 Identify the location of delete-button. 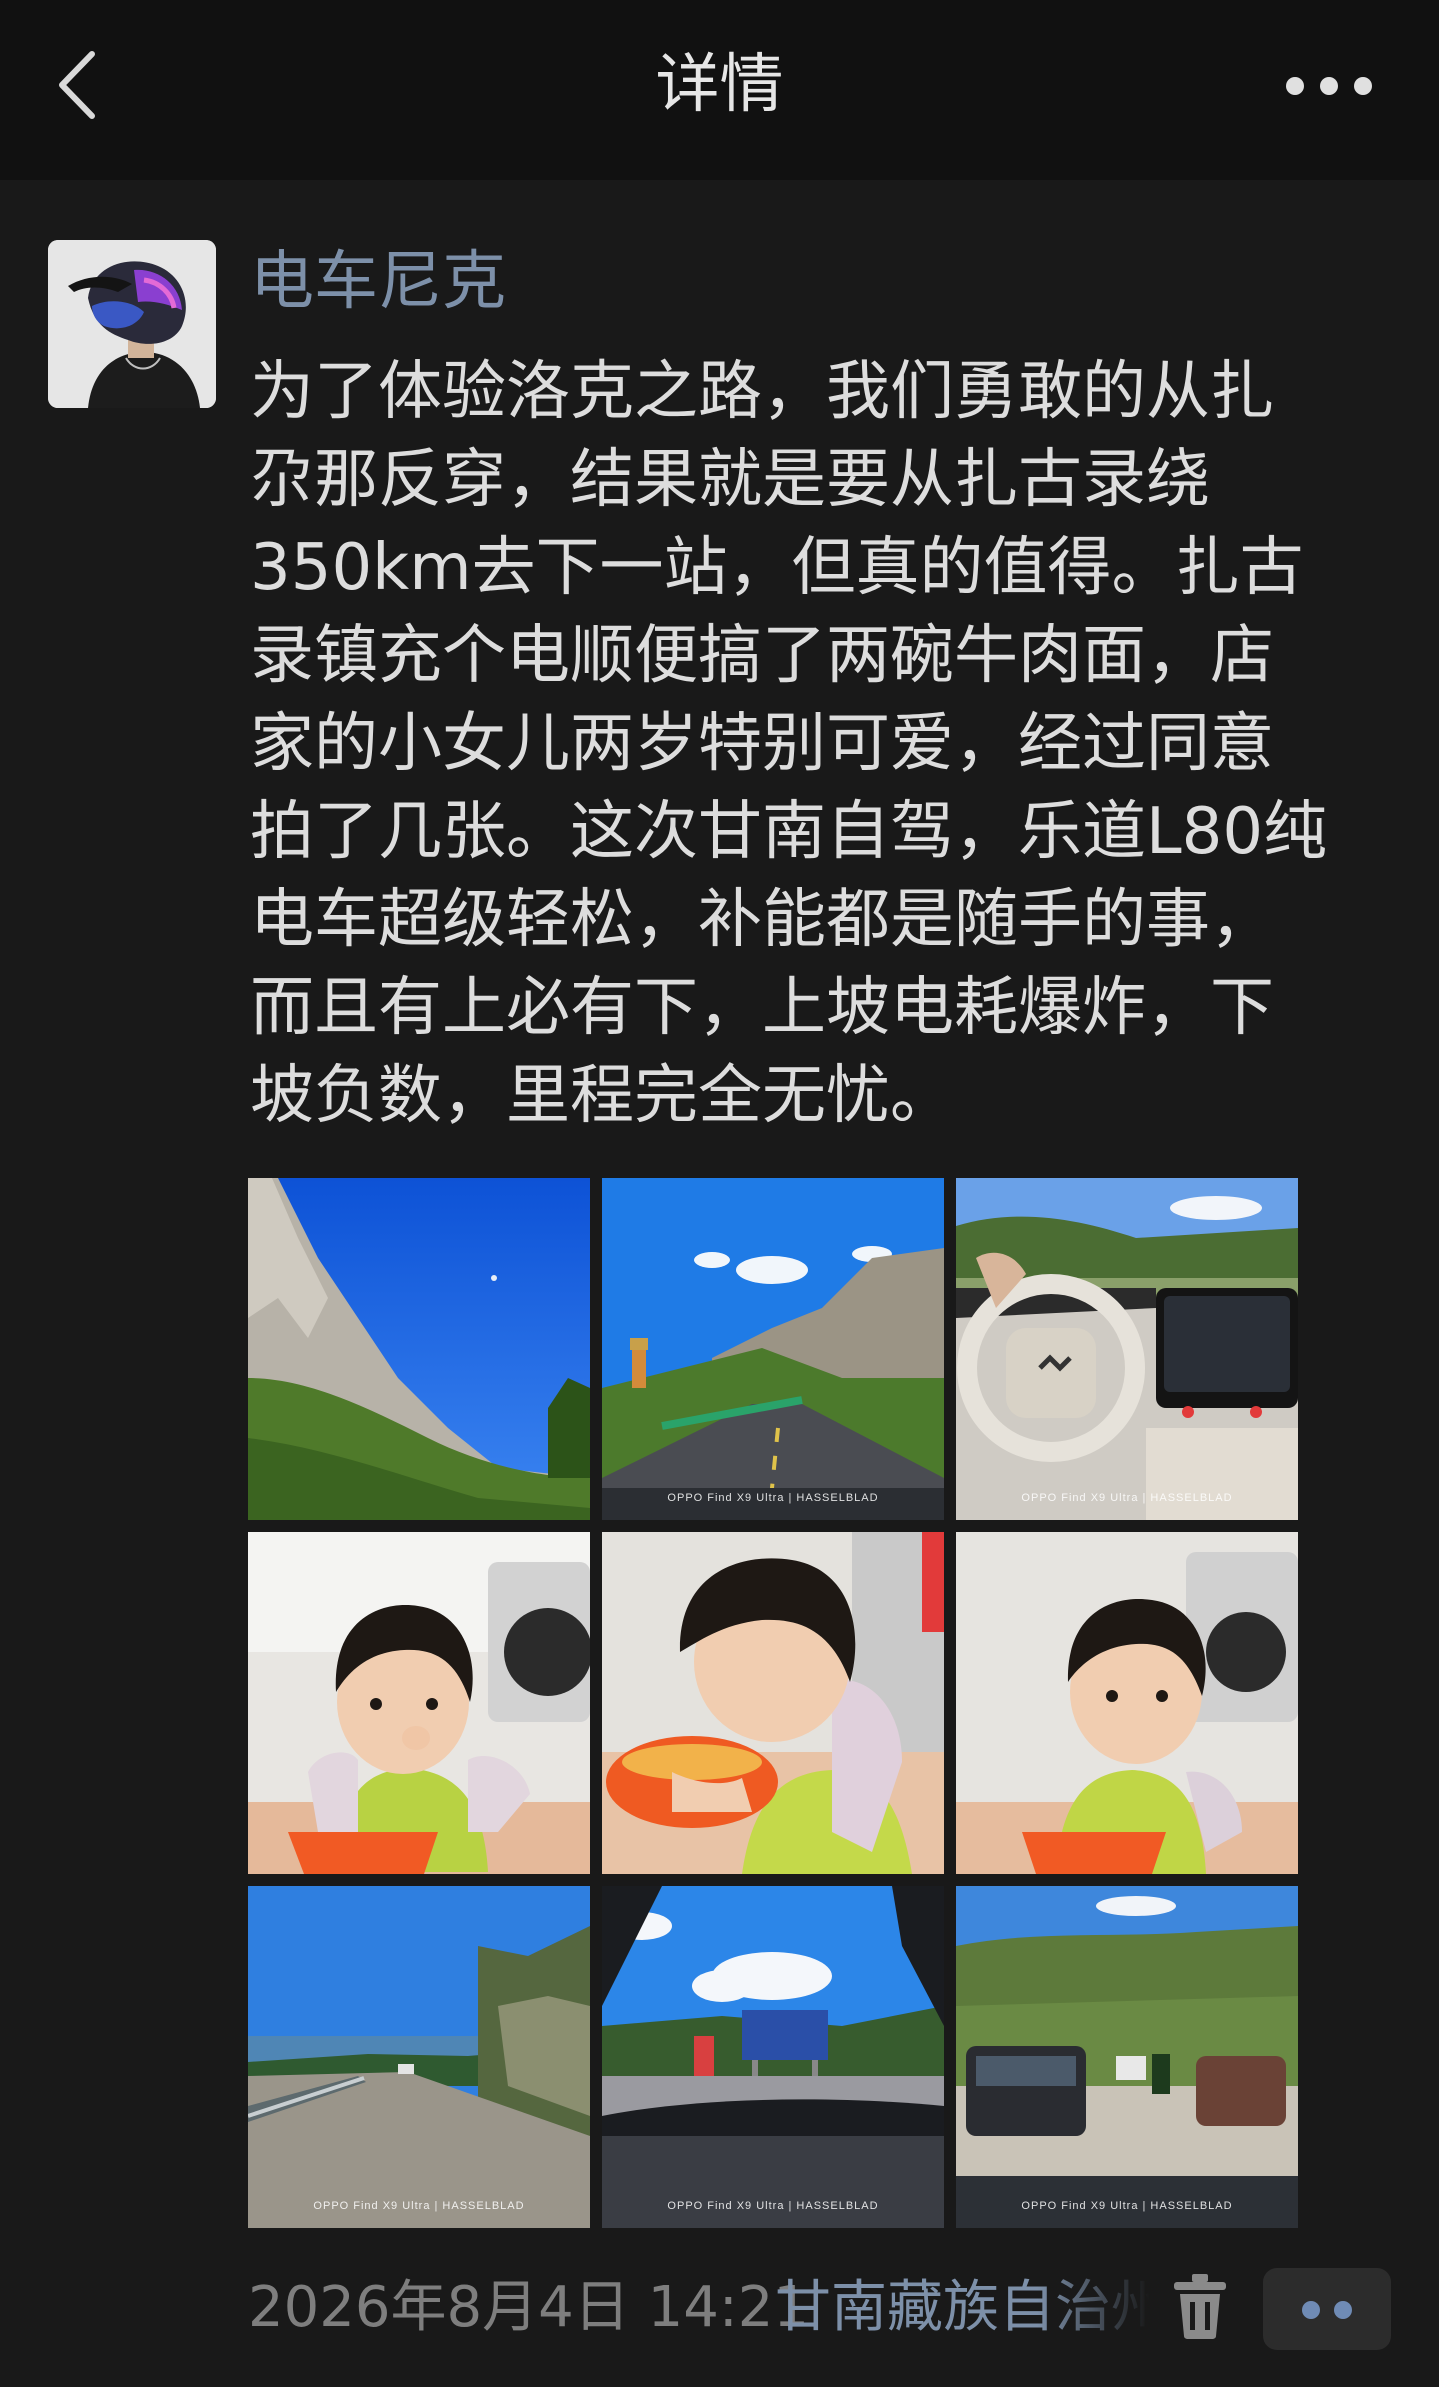
(1200, 2306).